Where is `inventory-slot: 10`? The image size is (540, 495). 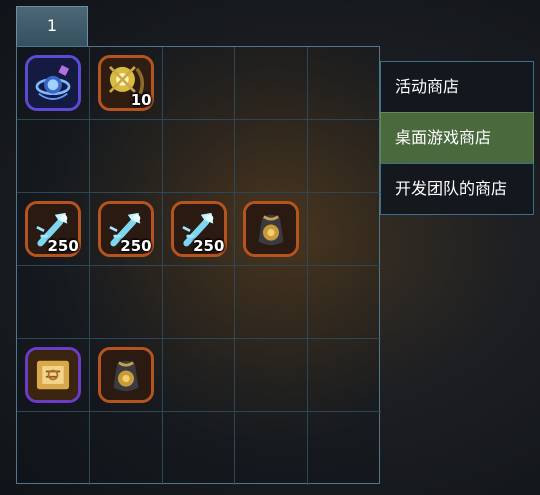 inventory-slot: 10 is located at coordinates (126, 83).